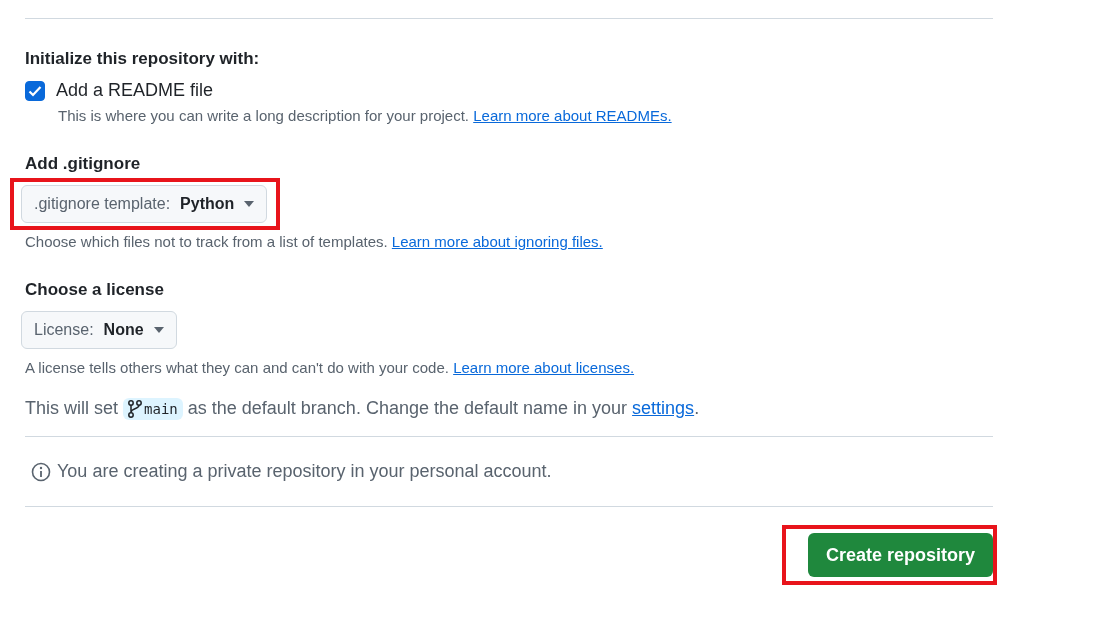 This screenshot has width=1112, height=620. I want to click on settings-link: settings, so click(663, 408).